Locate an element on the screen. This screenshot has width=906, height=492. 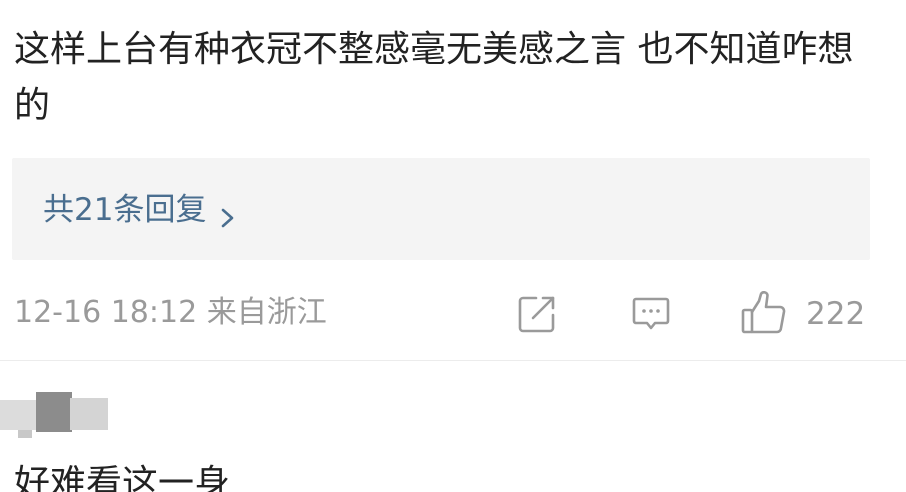
comment-divider is located at coordinates (453, 360).